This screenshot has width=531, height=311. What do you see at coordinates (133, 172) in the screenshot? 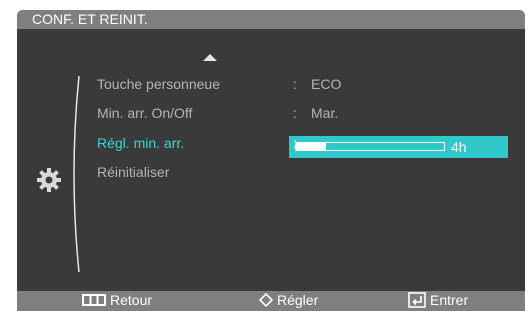
I see `menu-item-label: Réinitialiser` at bounding box center [133, 172].